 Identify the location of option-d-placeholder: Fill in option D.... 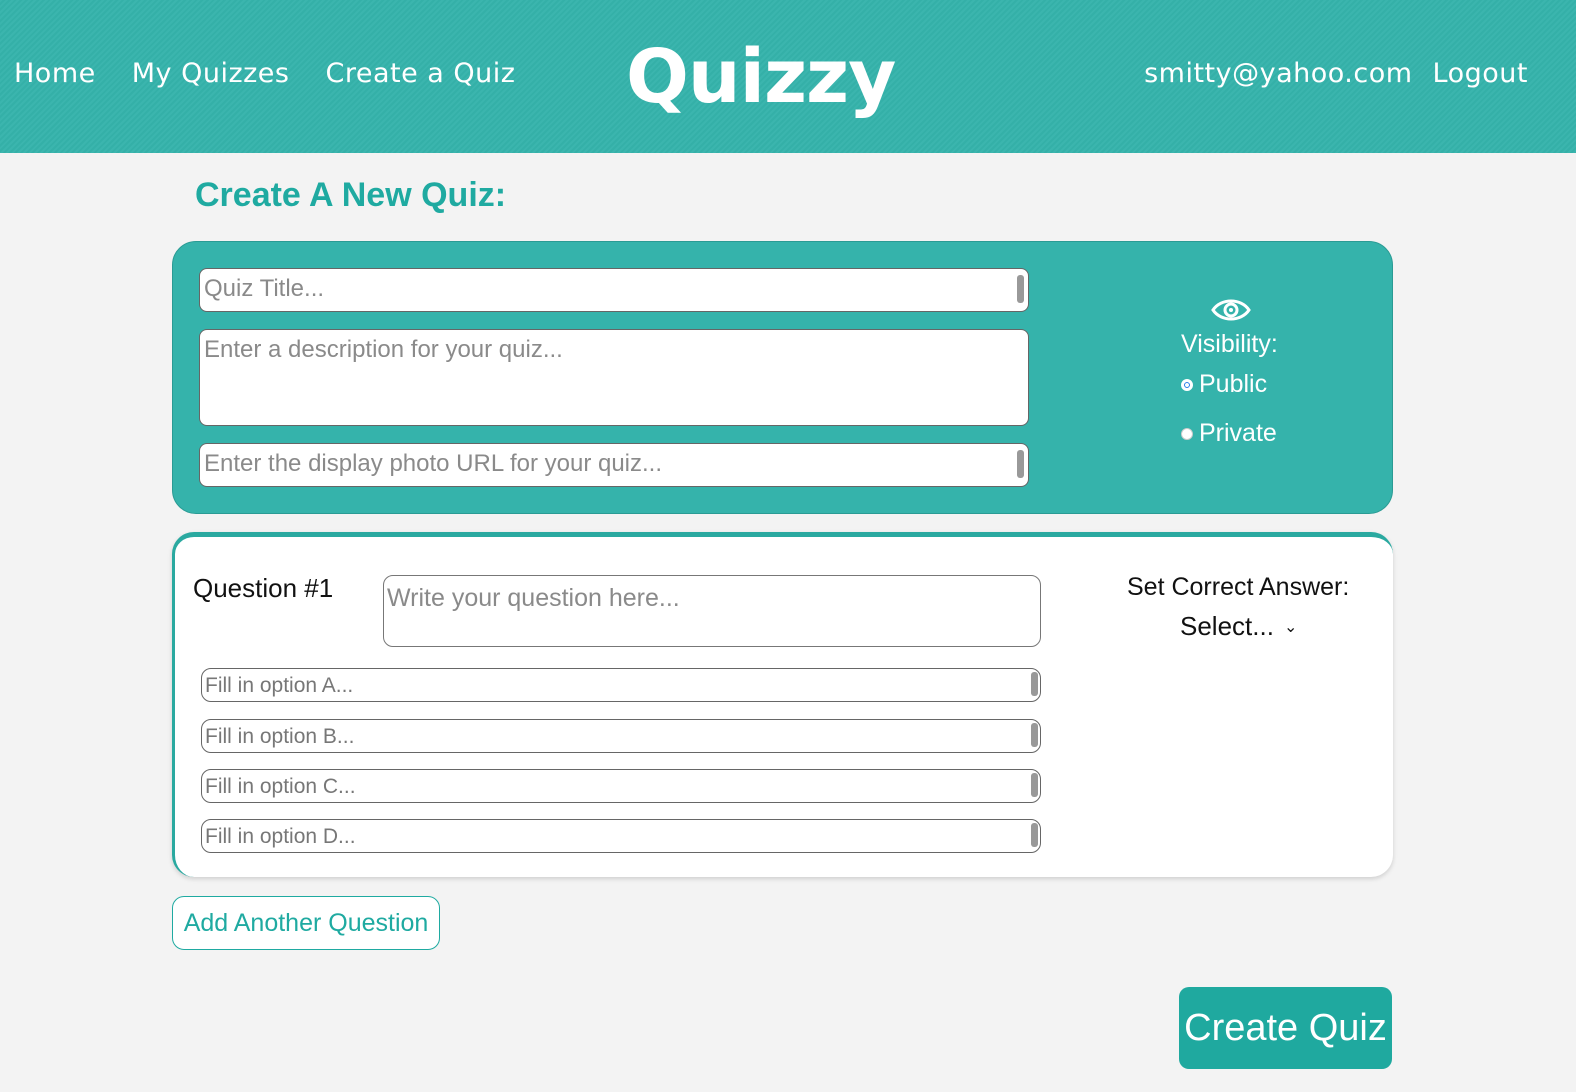
(280, 836).